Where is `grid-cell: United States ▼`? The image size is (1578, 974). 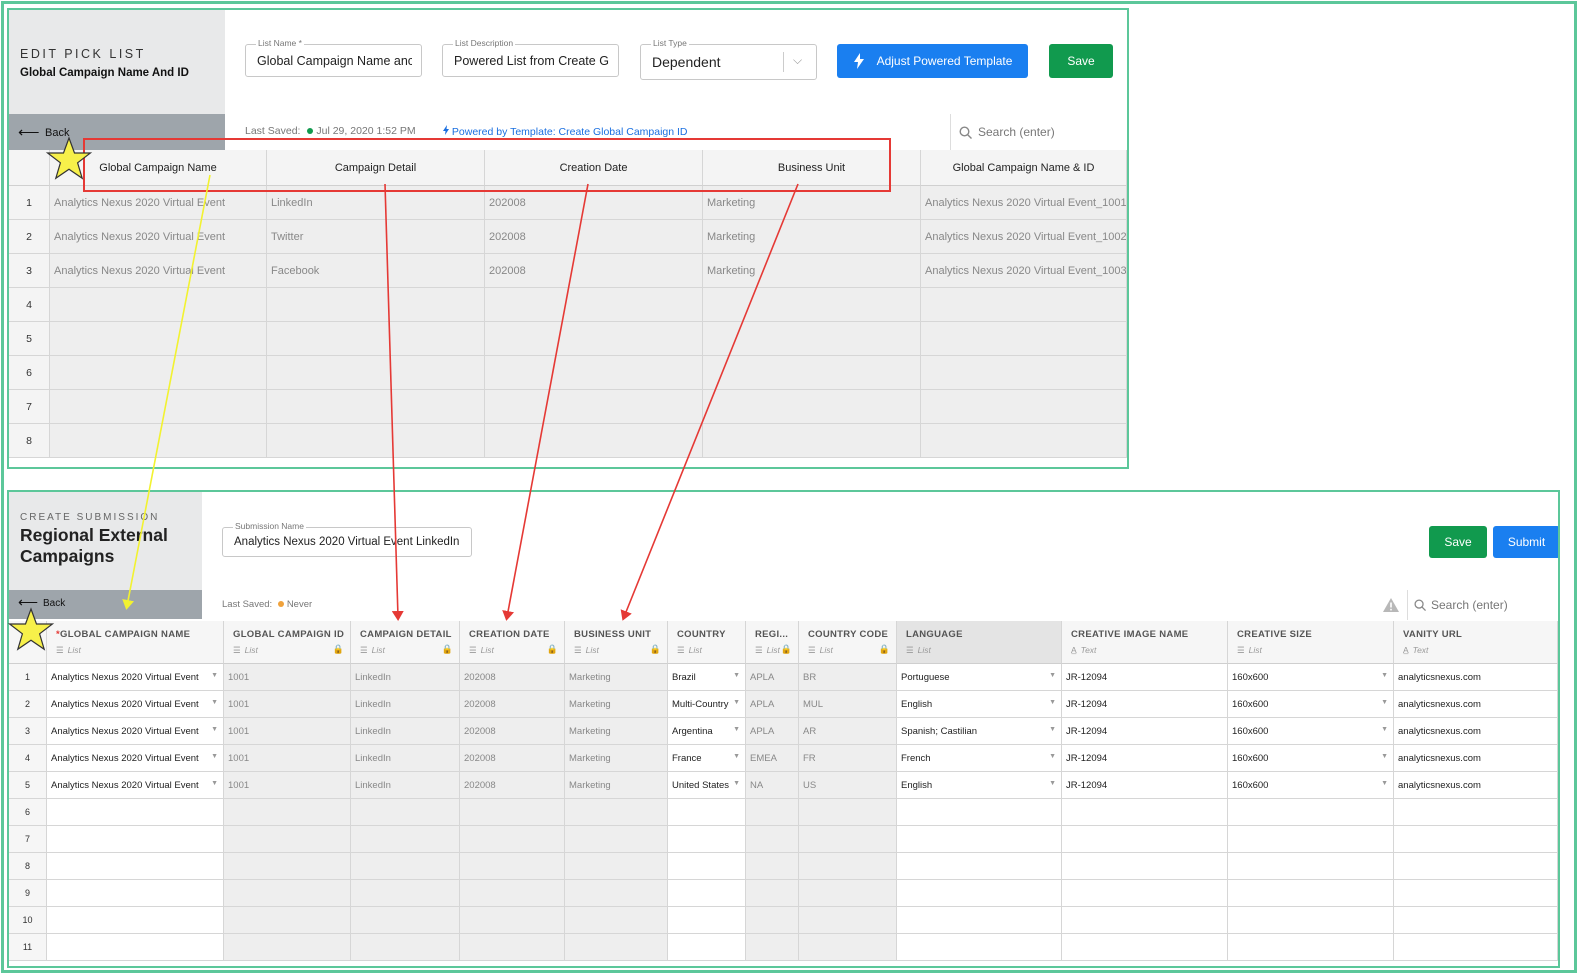 grid-cell: United States ▼ is located at coordinates (707, 785).